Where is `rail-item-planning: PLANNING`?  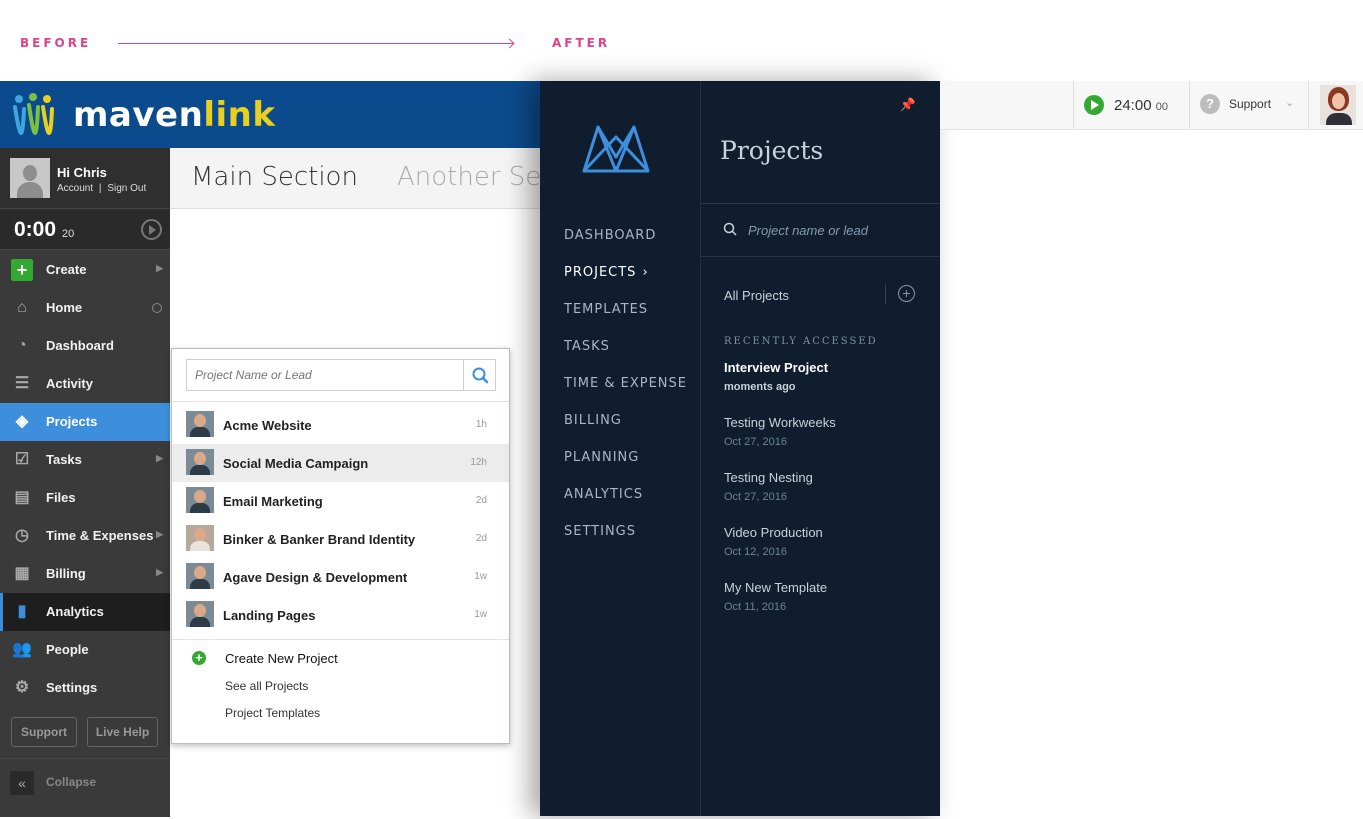
rail-item-planning: PLANNING is located at coordinates (625, 468).